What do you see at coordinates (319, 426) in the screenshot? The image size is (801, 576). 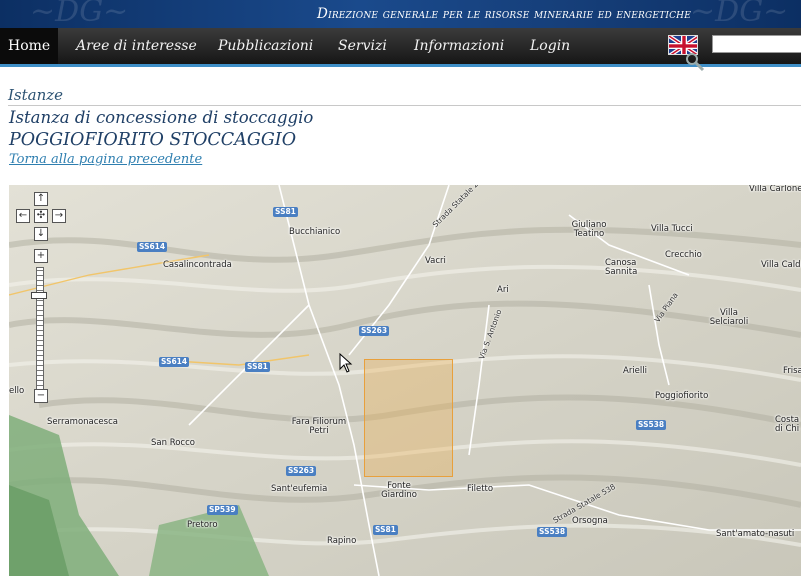 I see `map-place-label: Fara Filiorum Petri` at bounding box center [319, 426].